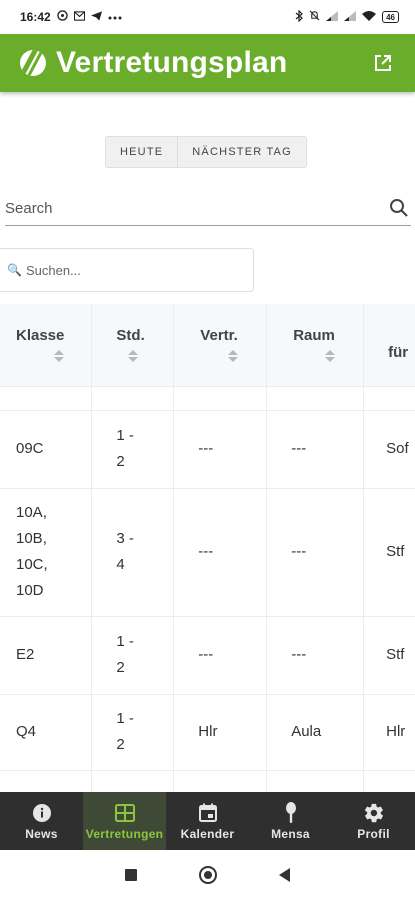 Image resolution: width=415 pixels, height=900 pixels. Describe the element at coordinates (142, 152) in the screenshot. I see `today-button: HEUTE` at that location.